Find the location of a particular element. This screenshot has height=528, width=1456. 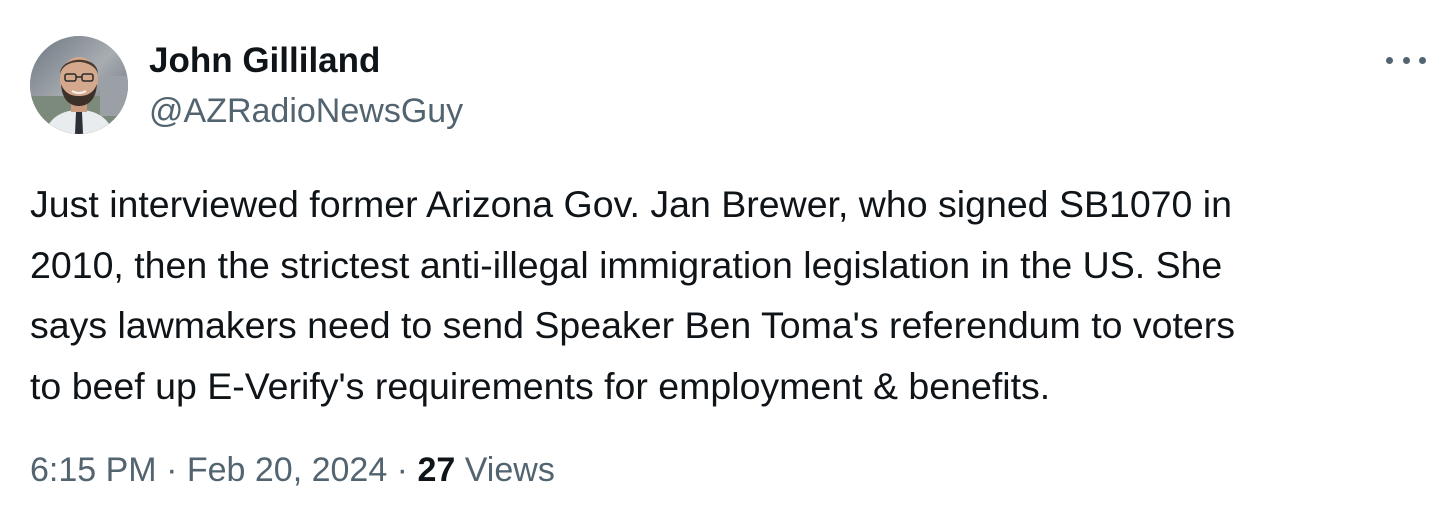

more-options-button is located at coordinates (1406, 60).